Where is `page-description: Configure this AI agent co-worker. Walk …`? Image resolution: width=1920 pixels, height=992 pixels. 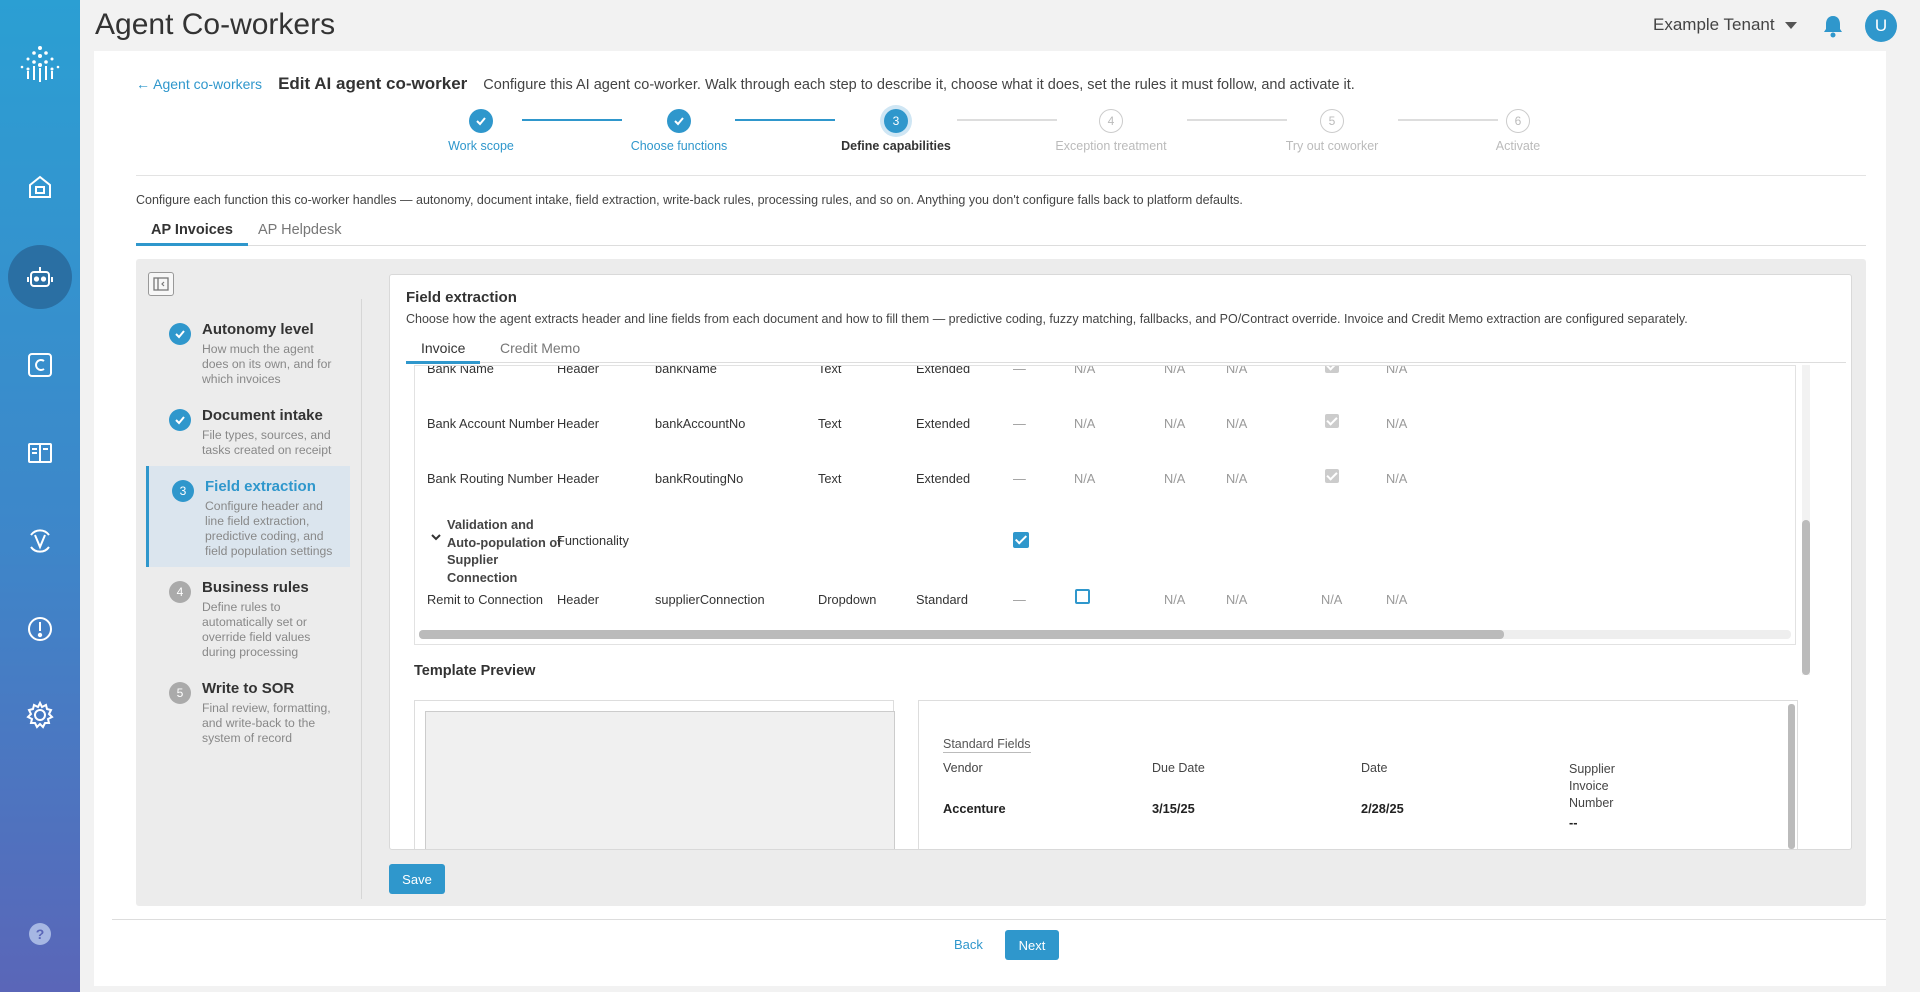 page-description: Configure this AI agent co-worker. Walk … is located at coordinates (919, 85).